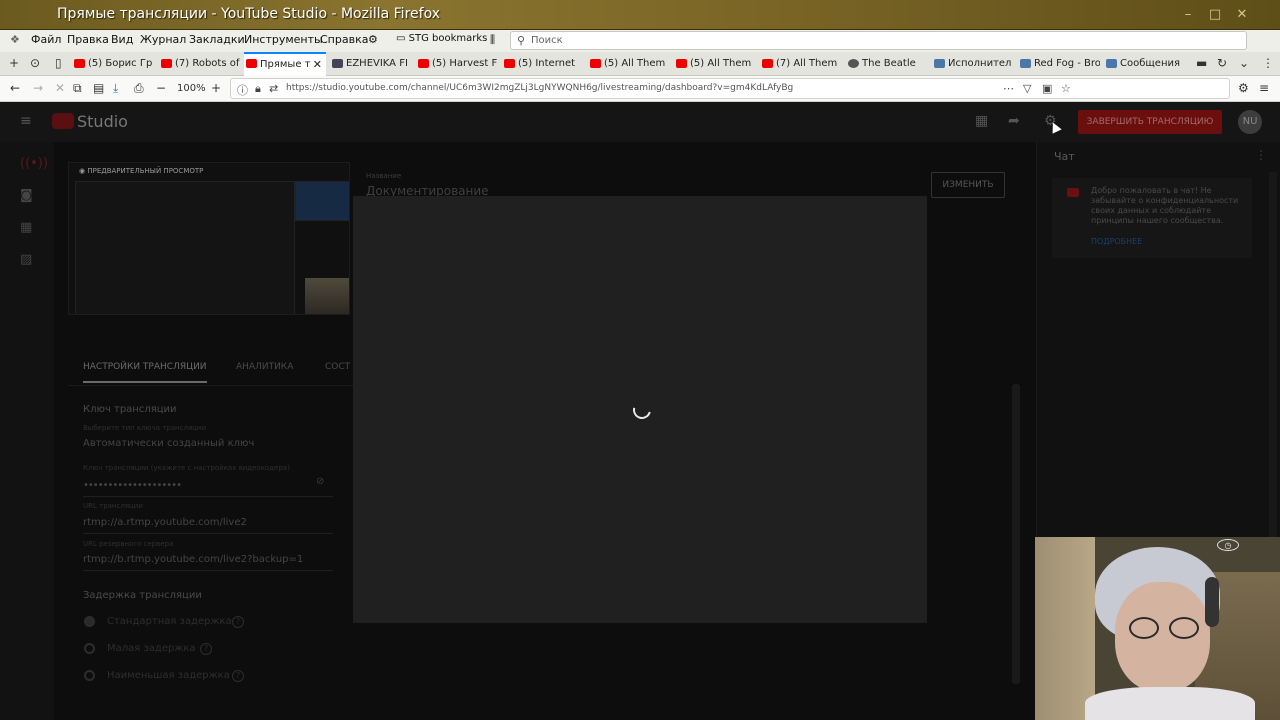 The height and width of the screenshot is (720, 1280). I want to click on tab-label: (7) Robots of, so click(207, 63).